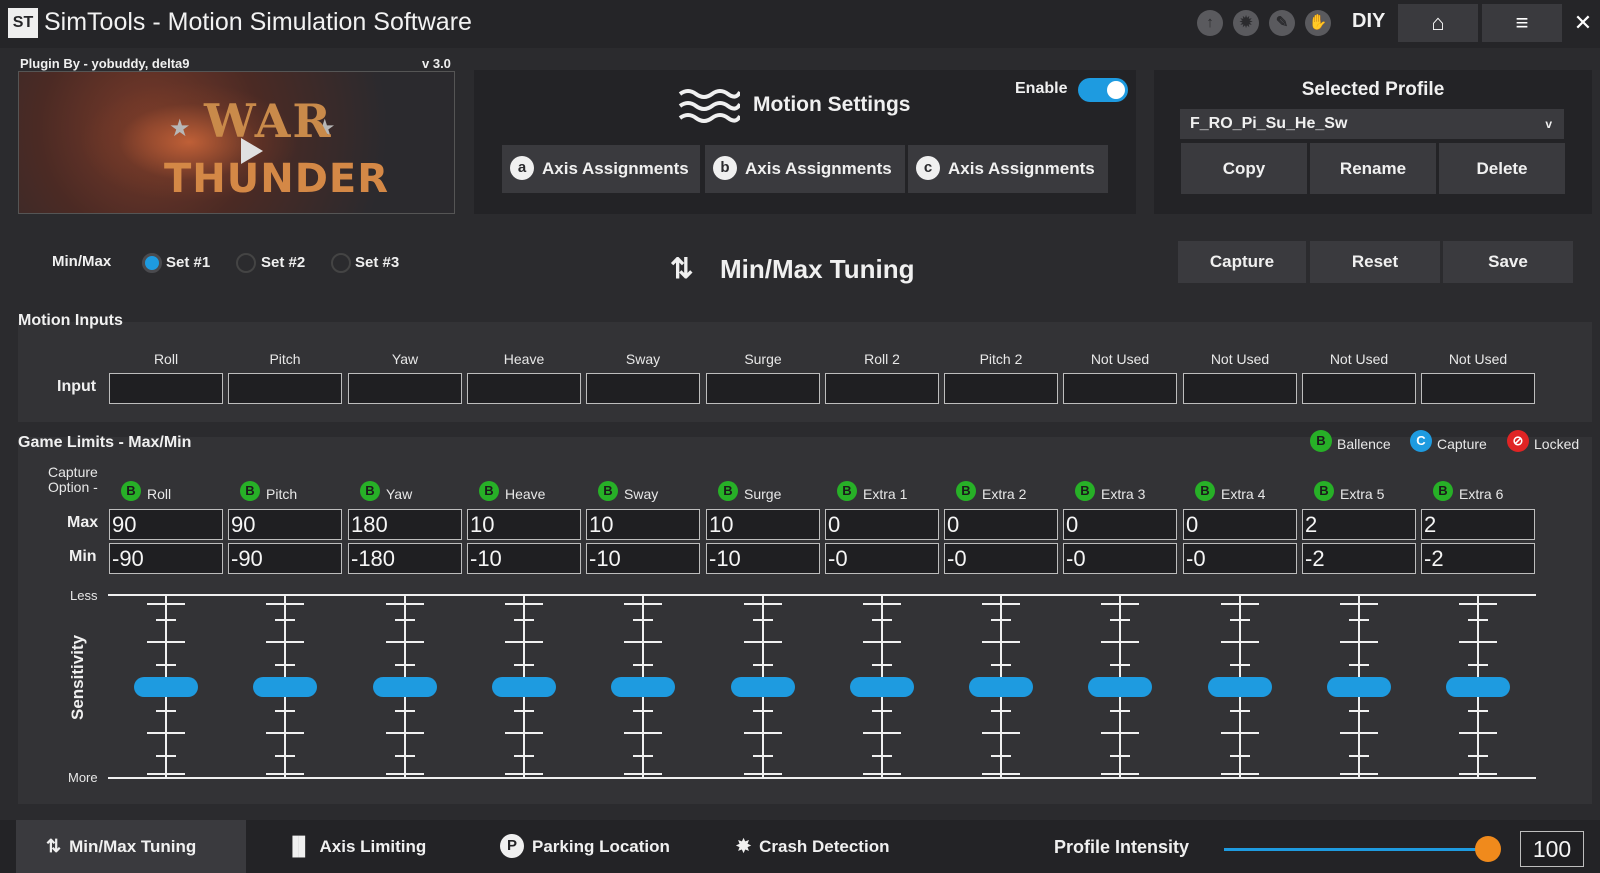  I want to click on profile-intensity-slider, so click(1356, 849).